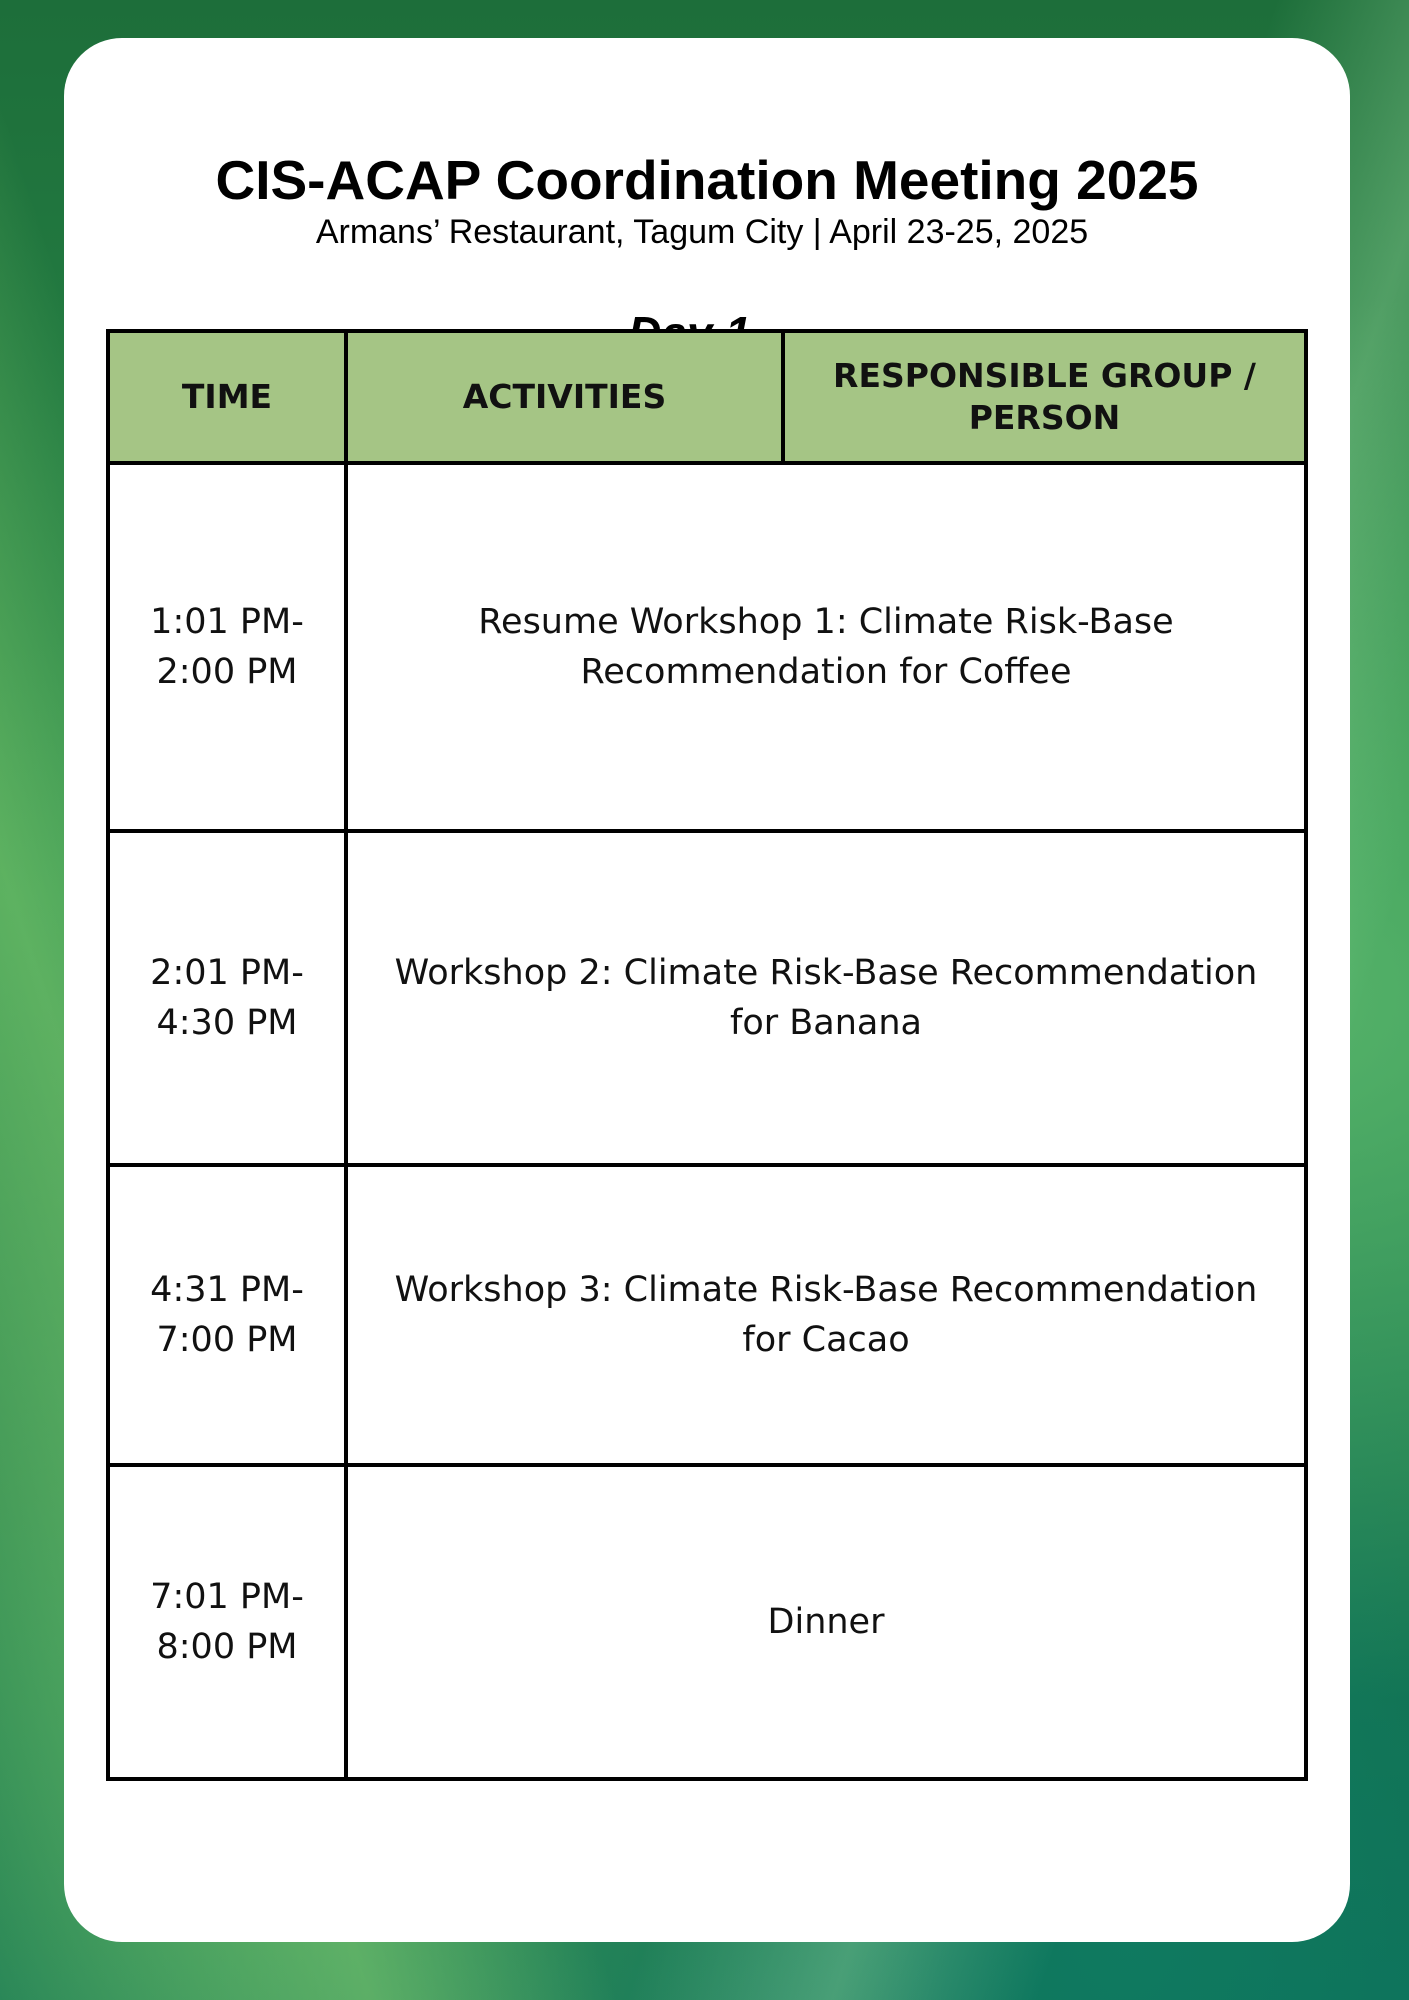 The width and height of the screenshot is (1409, 2000). I want to click on table-row: 7:01 PM- 8:00 PM Dinner, so click(707, 1622).